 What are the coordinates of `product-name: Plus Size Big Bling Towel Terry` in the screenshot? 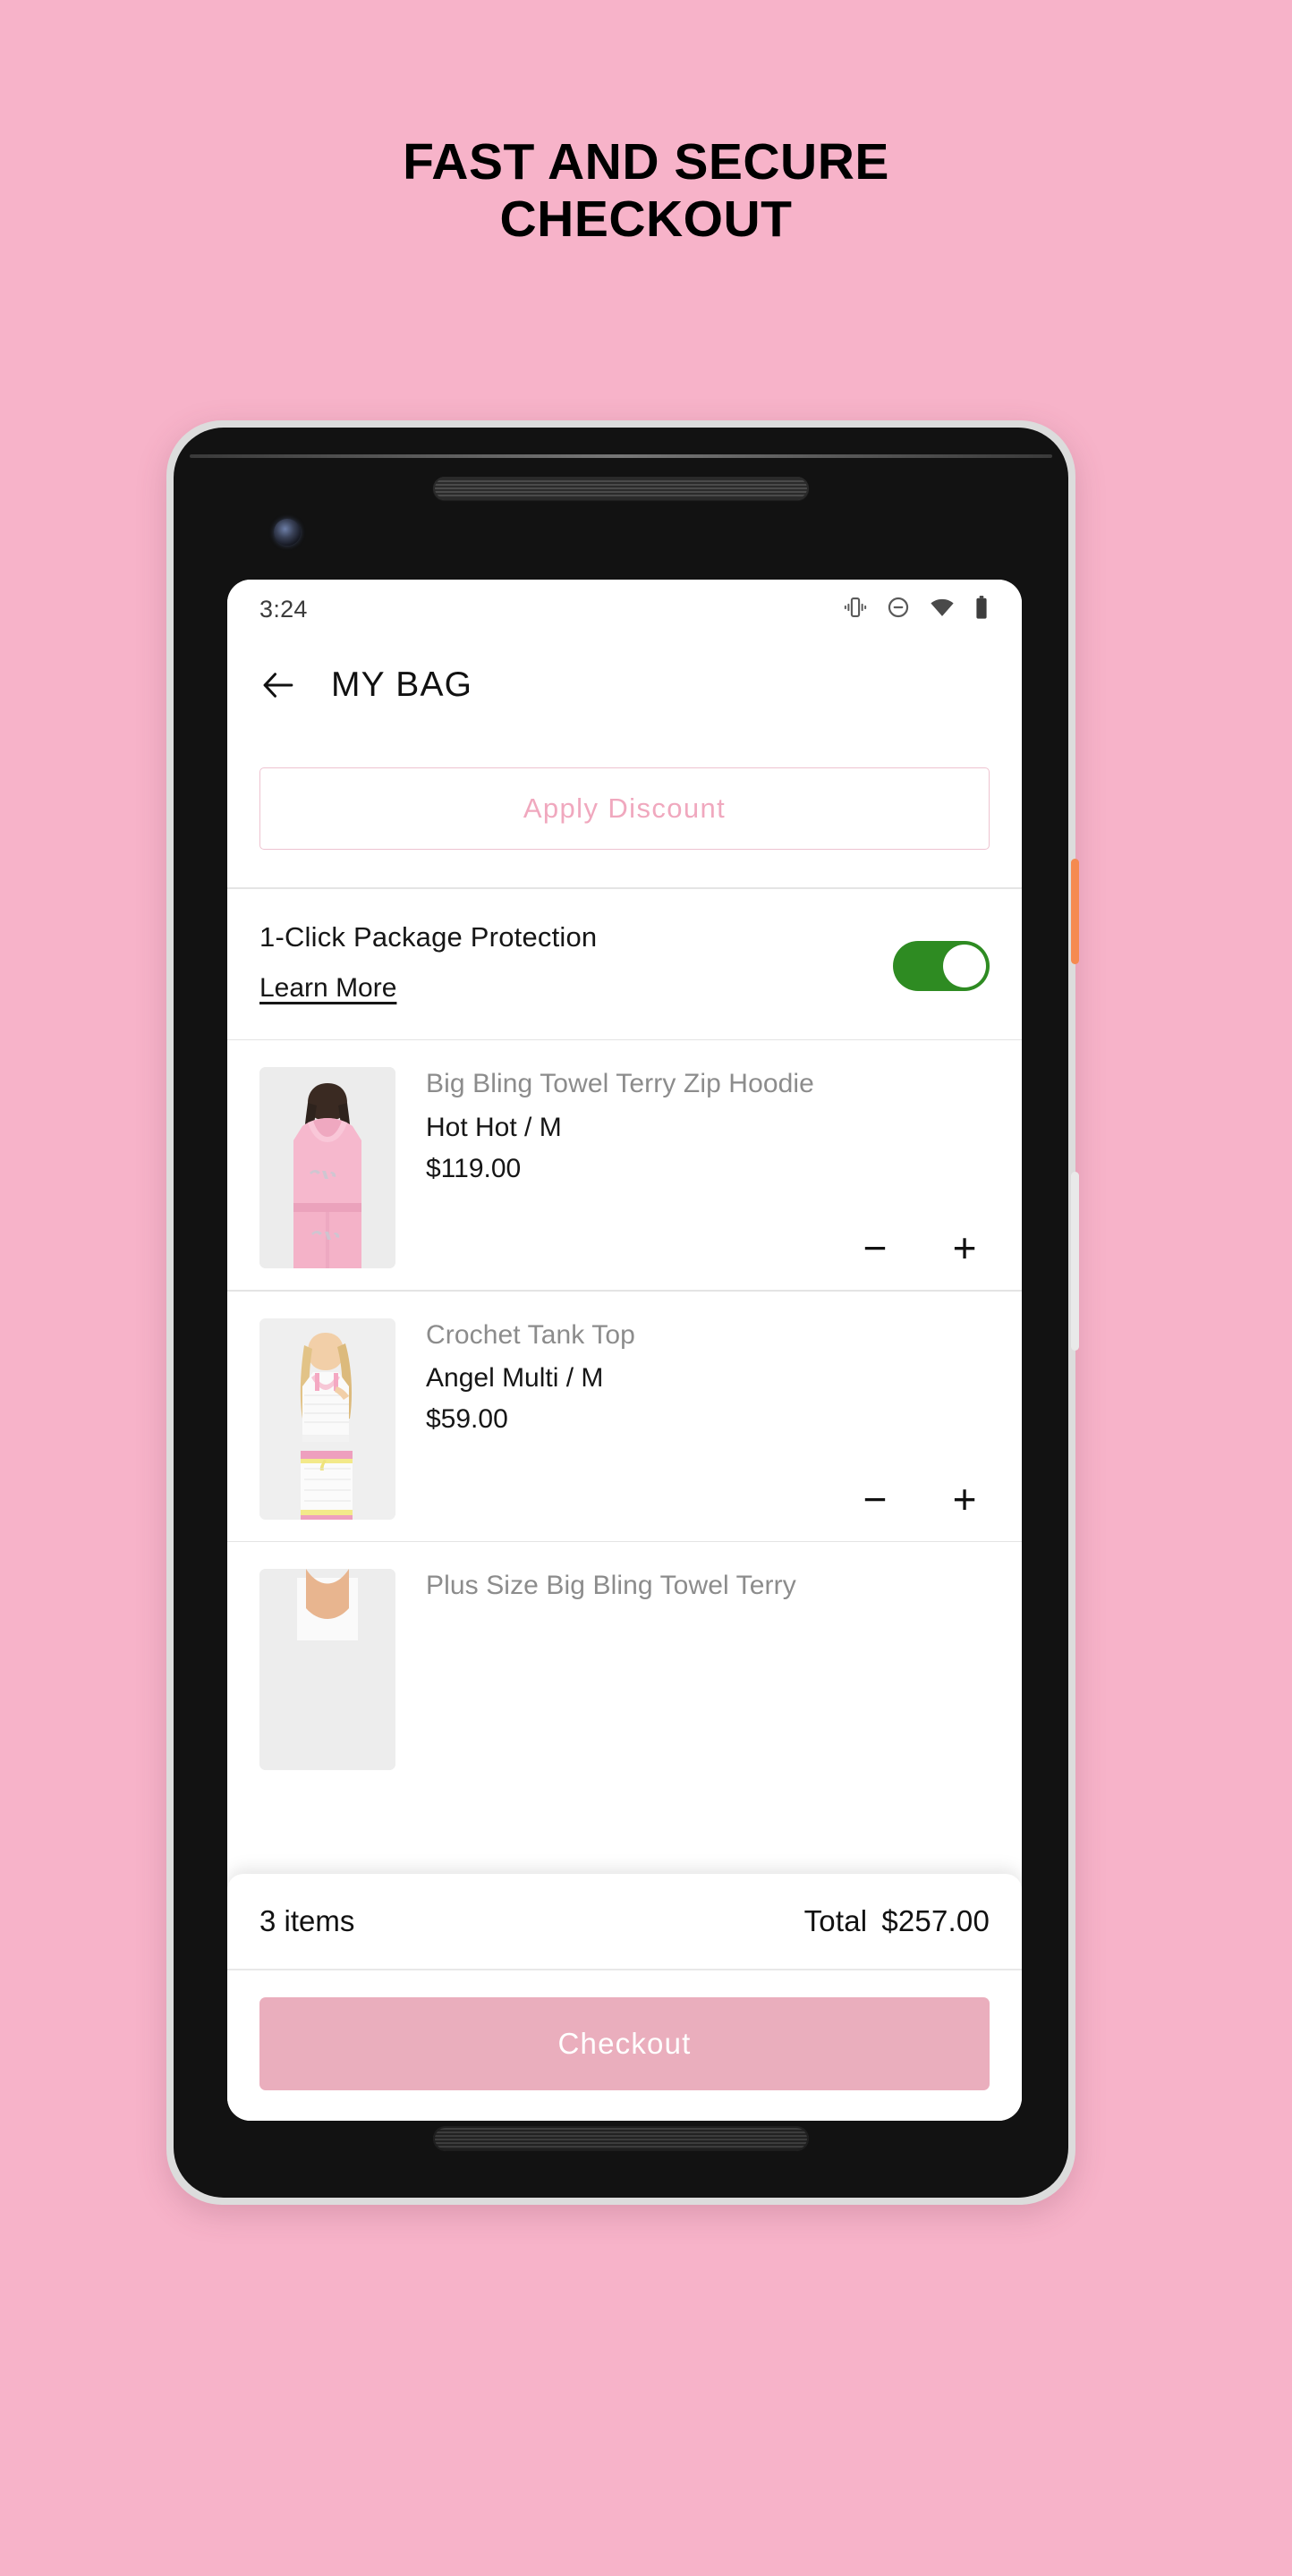 It's located at (611, 1586).